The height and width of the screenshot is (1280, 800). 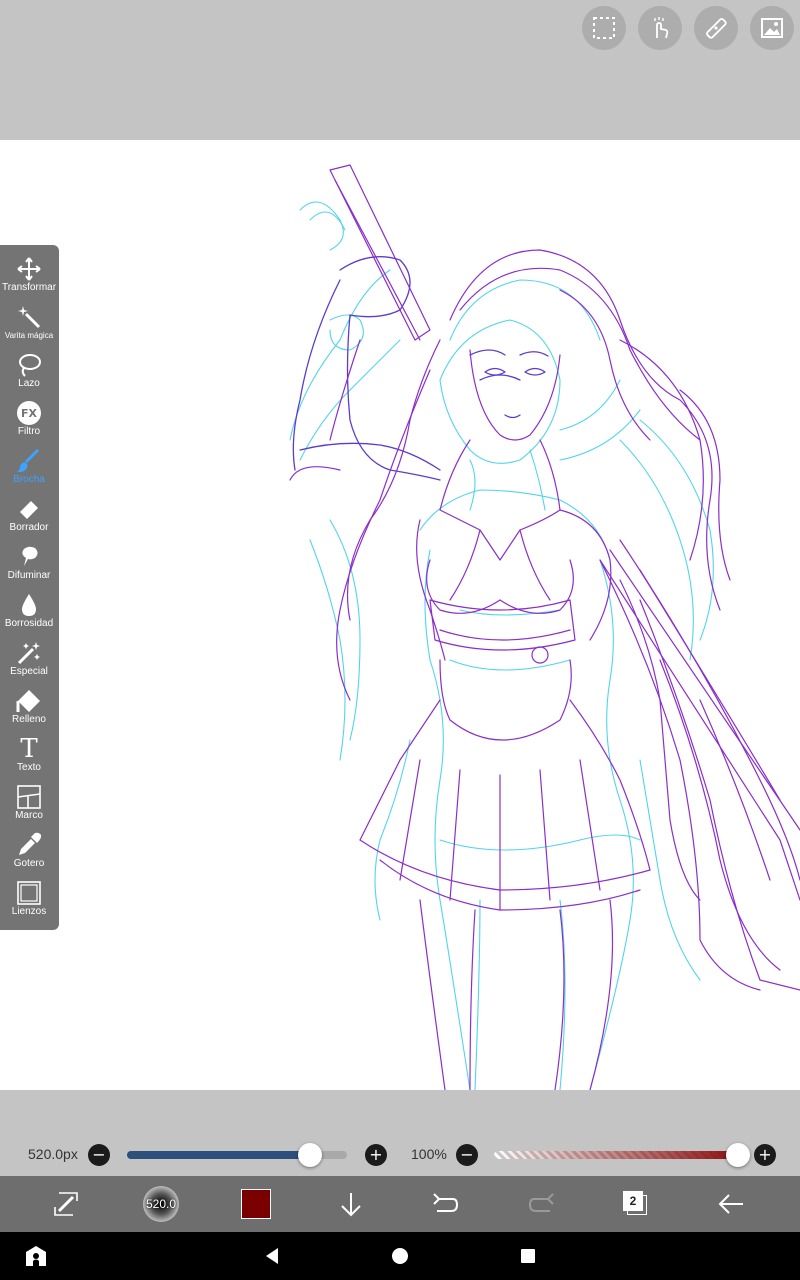 I want to click on assistant-button, so click(x=36, y=1256).